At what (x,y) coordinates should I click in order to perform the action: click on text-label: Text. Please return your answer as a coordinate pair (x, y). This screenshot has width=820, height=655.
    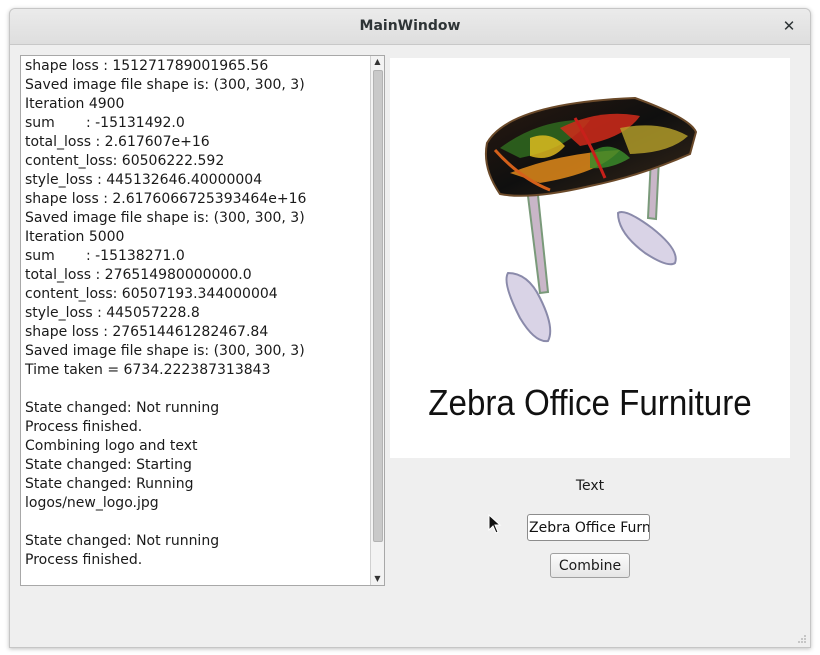
    Looking at the image, I should click on (590, 486).